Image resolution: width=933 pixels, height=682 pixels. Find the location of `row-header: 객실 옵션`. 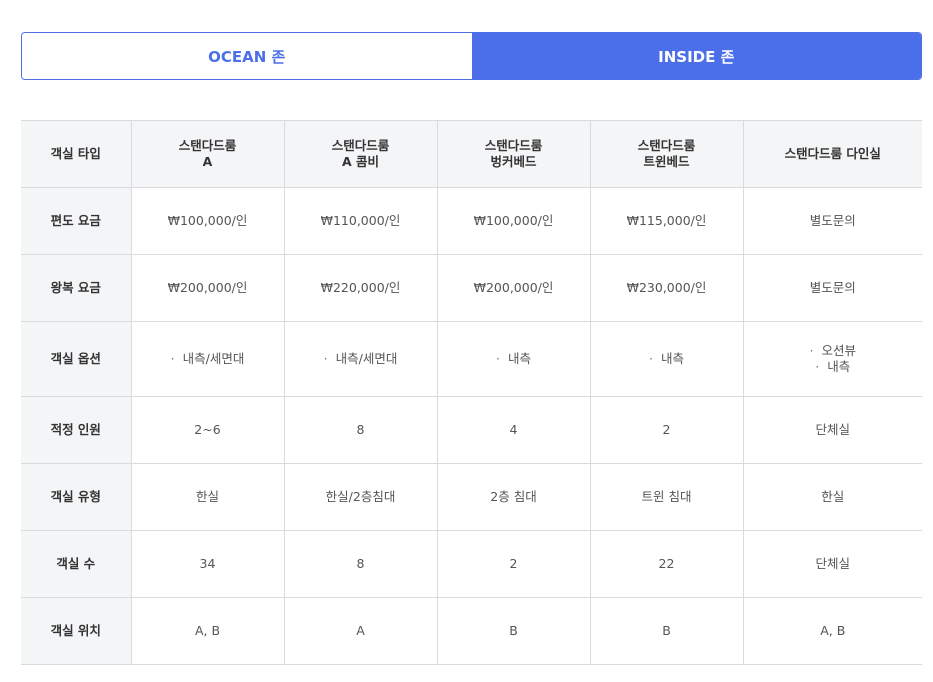

row-header: 객실 옵션 is located at coordinates (76, 359).